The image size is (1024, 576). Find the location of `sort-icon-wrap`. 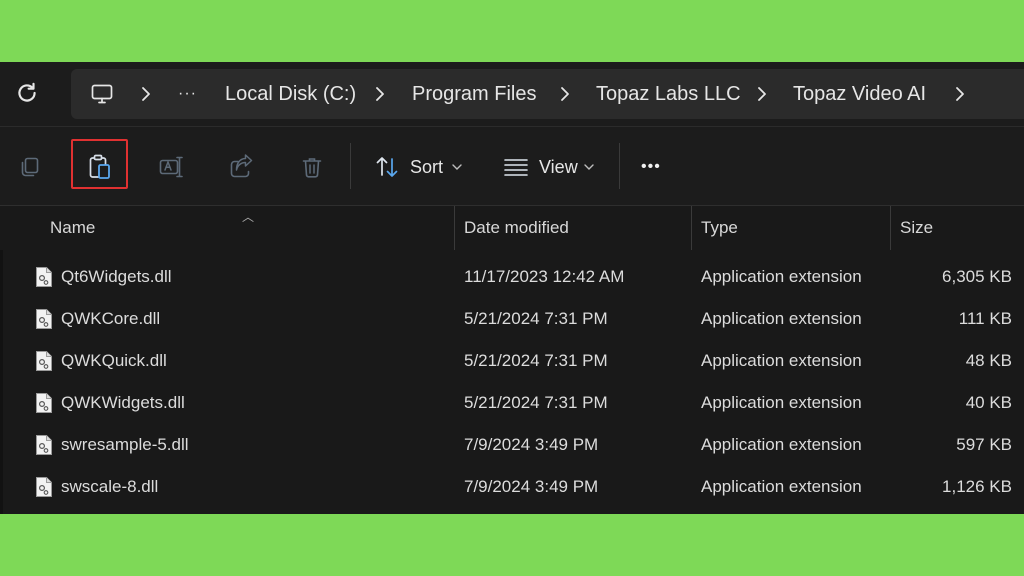

sort-icon-wrap is located at coordinates (387, 167).